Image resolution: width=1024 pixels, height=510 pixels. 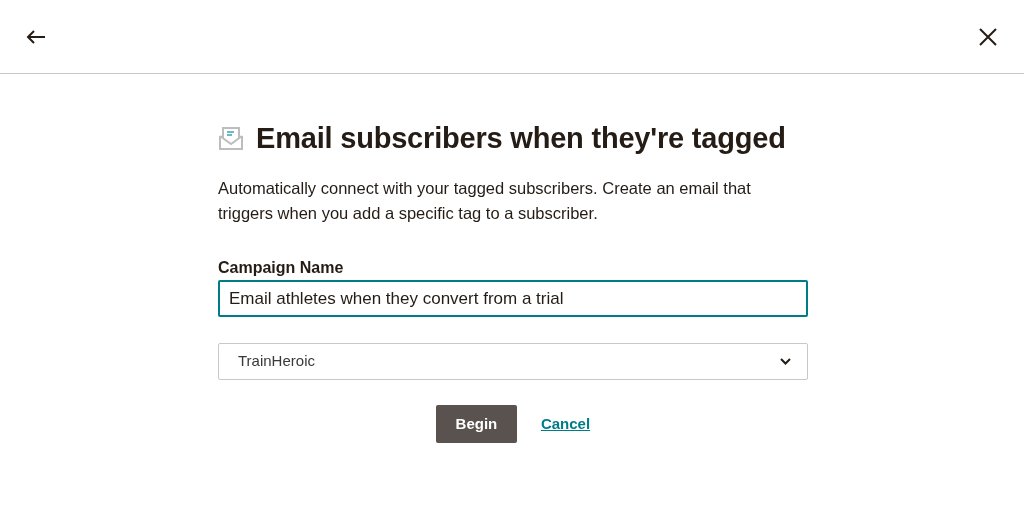 What do you see at coordinates (988, 36) in the screenshot?
I see `close-icon` at bounding box center [988, 36].